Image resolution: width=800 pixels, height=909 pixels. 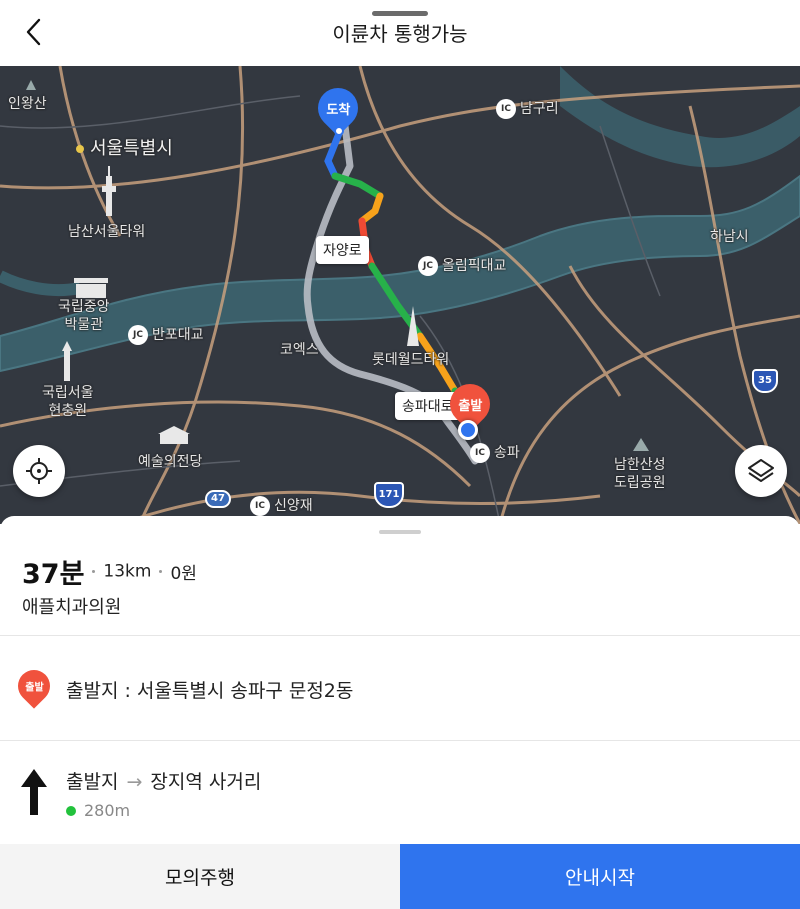 I want to click on locate-button, so click(x=39, y=471).